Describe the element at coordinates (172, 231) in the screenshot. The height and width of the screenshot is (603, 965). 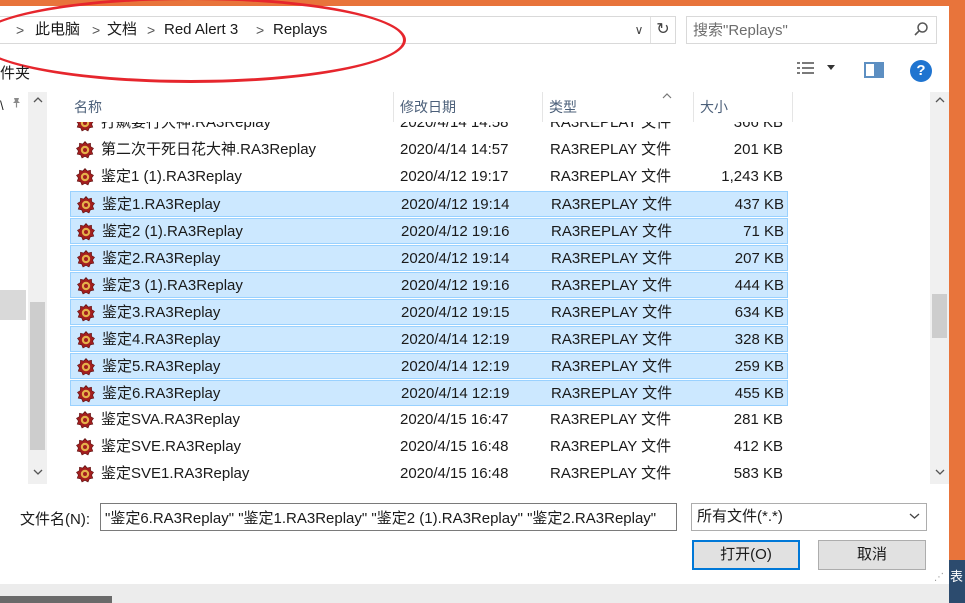
I see `file-name: 鉴定2 (1).RA3Replay` at that location.